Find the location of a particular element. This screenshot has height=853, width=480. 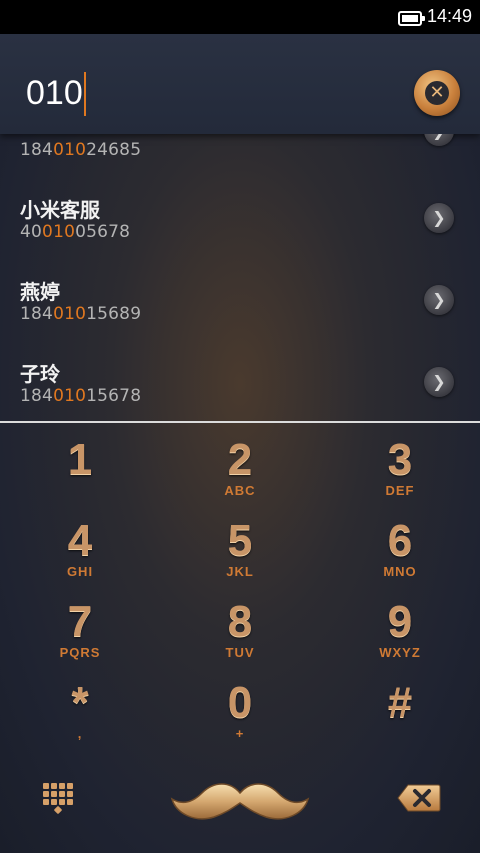

text-cursor is located at coordinates (85, 94).